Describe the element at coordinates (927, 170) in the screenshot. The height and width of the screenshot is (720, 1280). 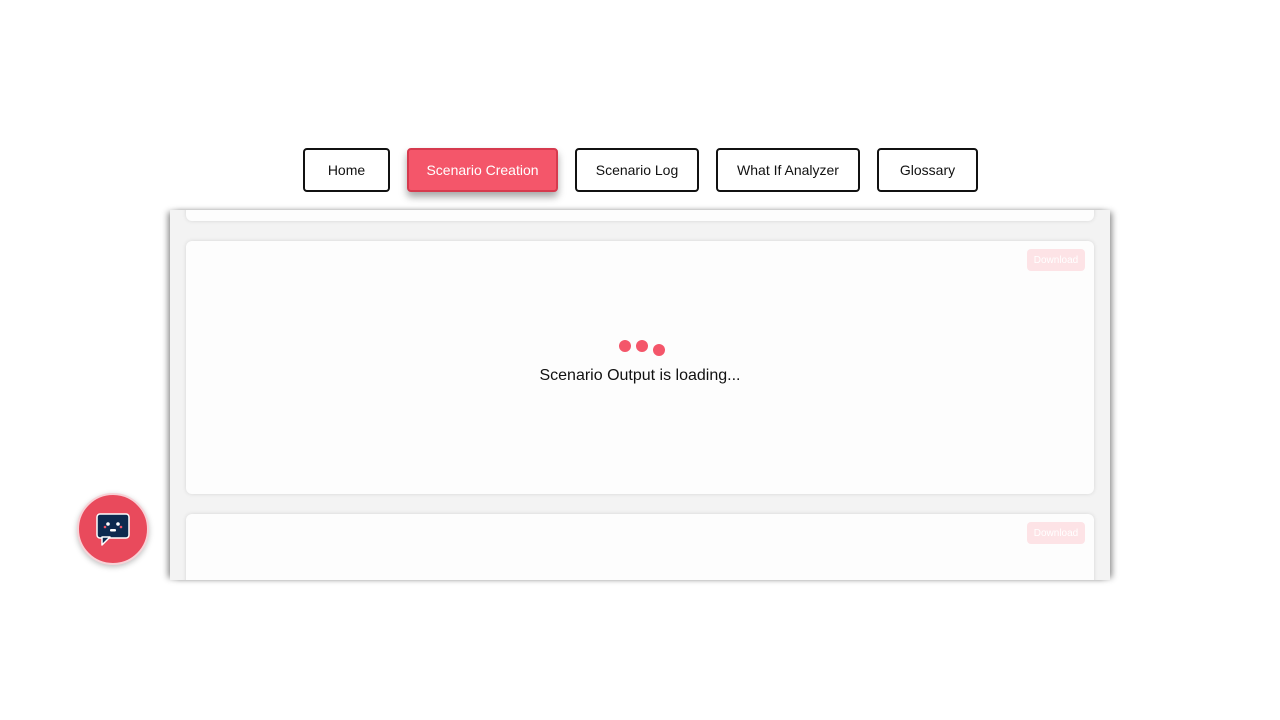
I see `nav-glossary-button: Glossary` at that location.